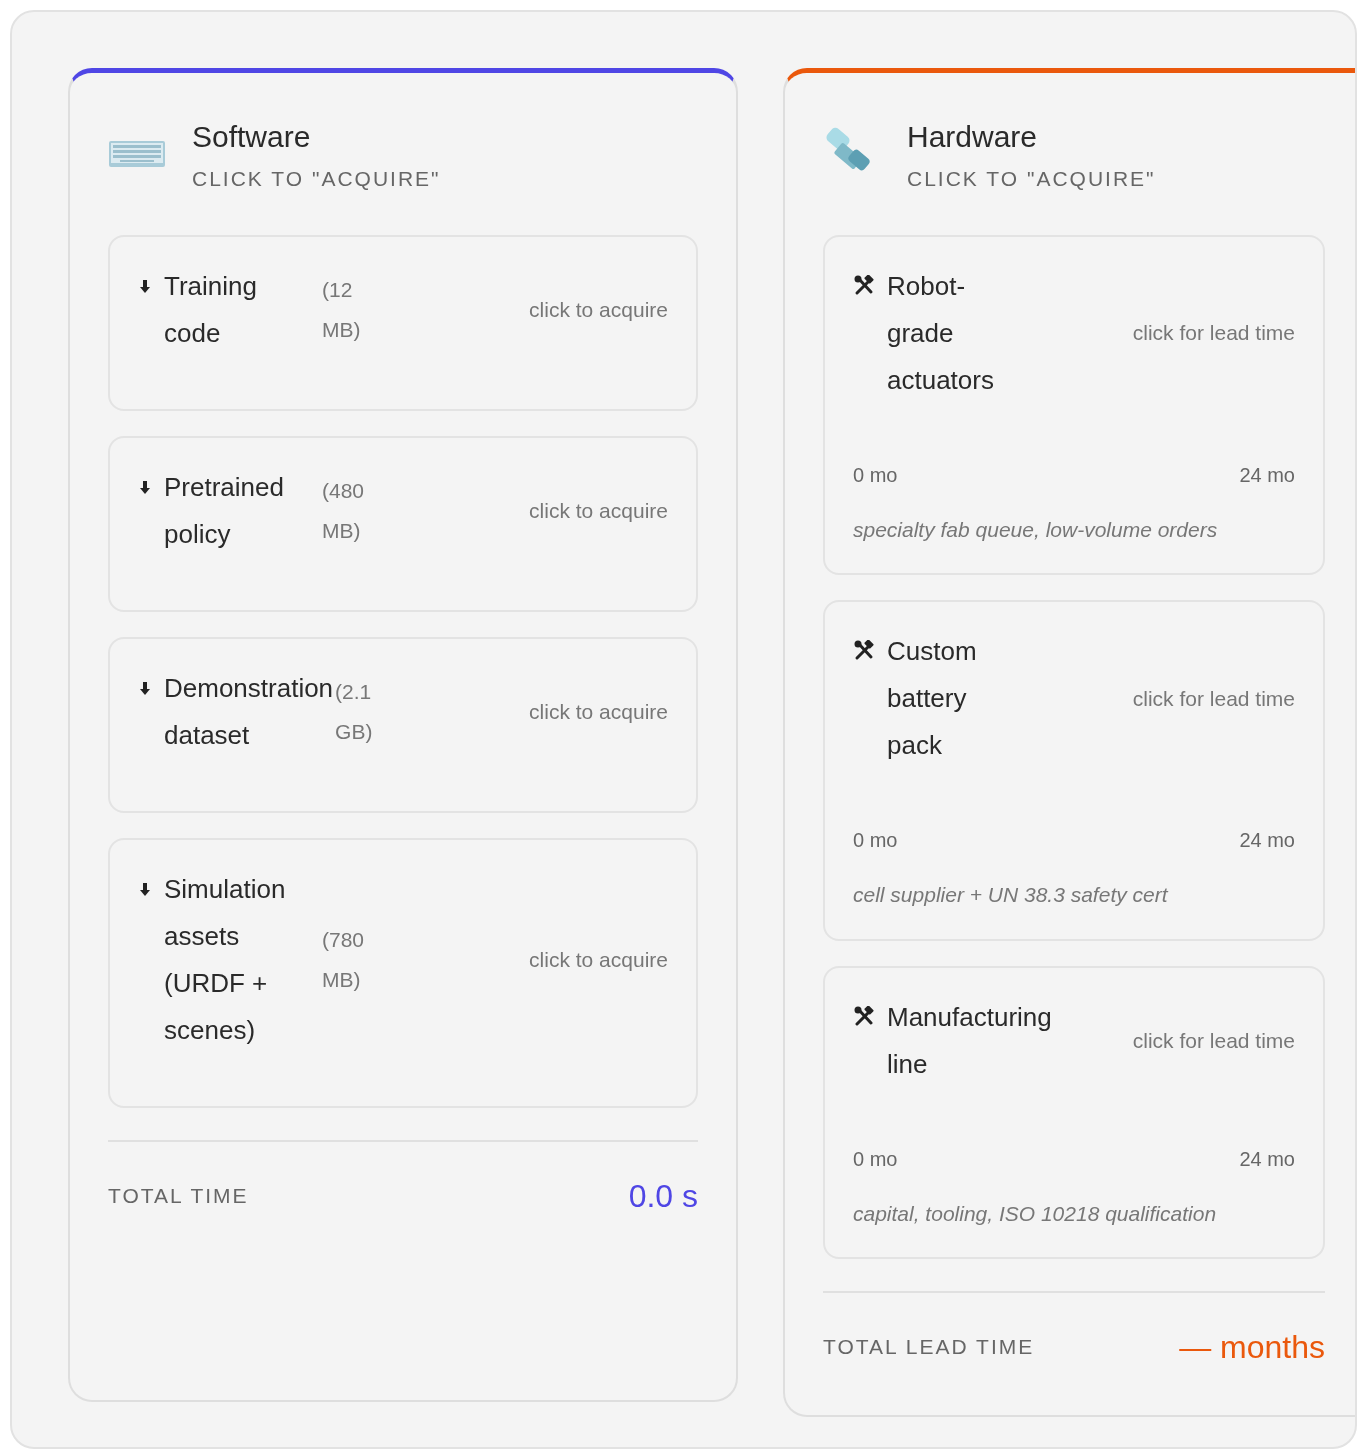  Describe the element at coordinates (663, 1196) in the screenshot. I see `total-value: 0.0 s` at that location.